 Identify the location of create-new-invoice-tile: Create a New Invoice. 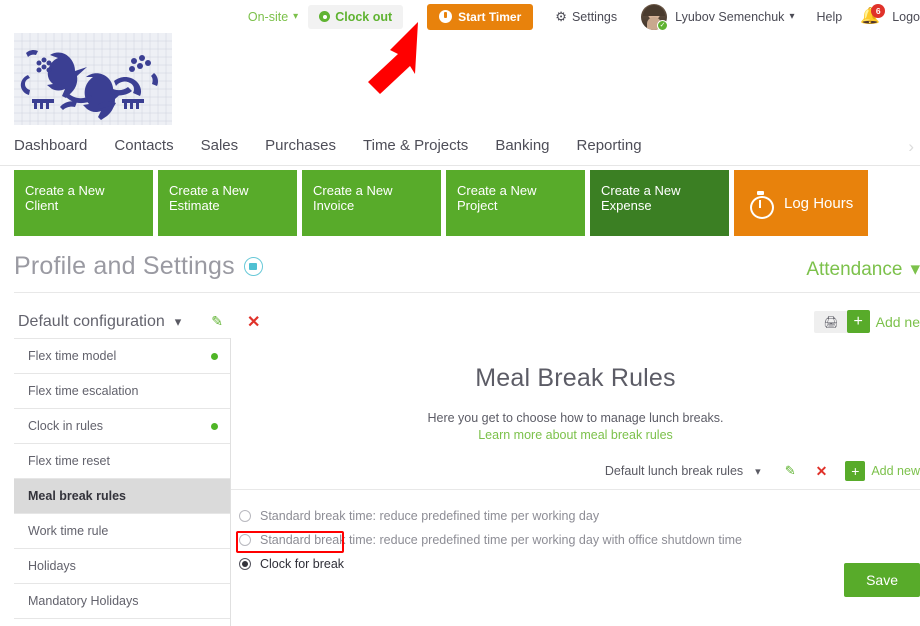
(371, 203).